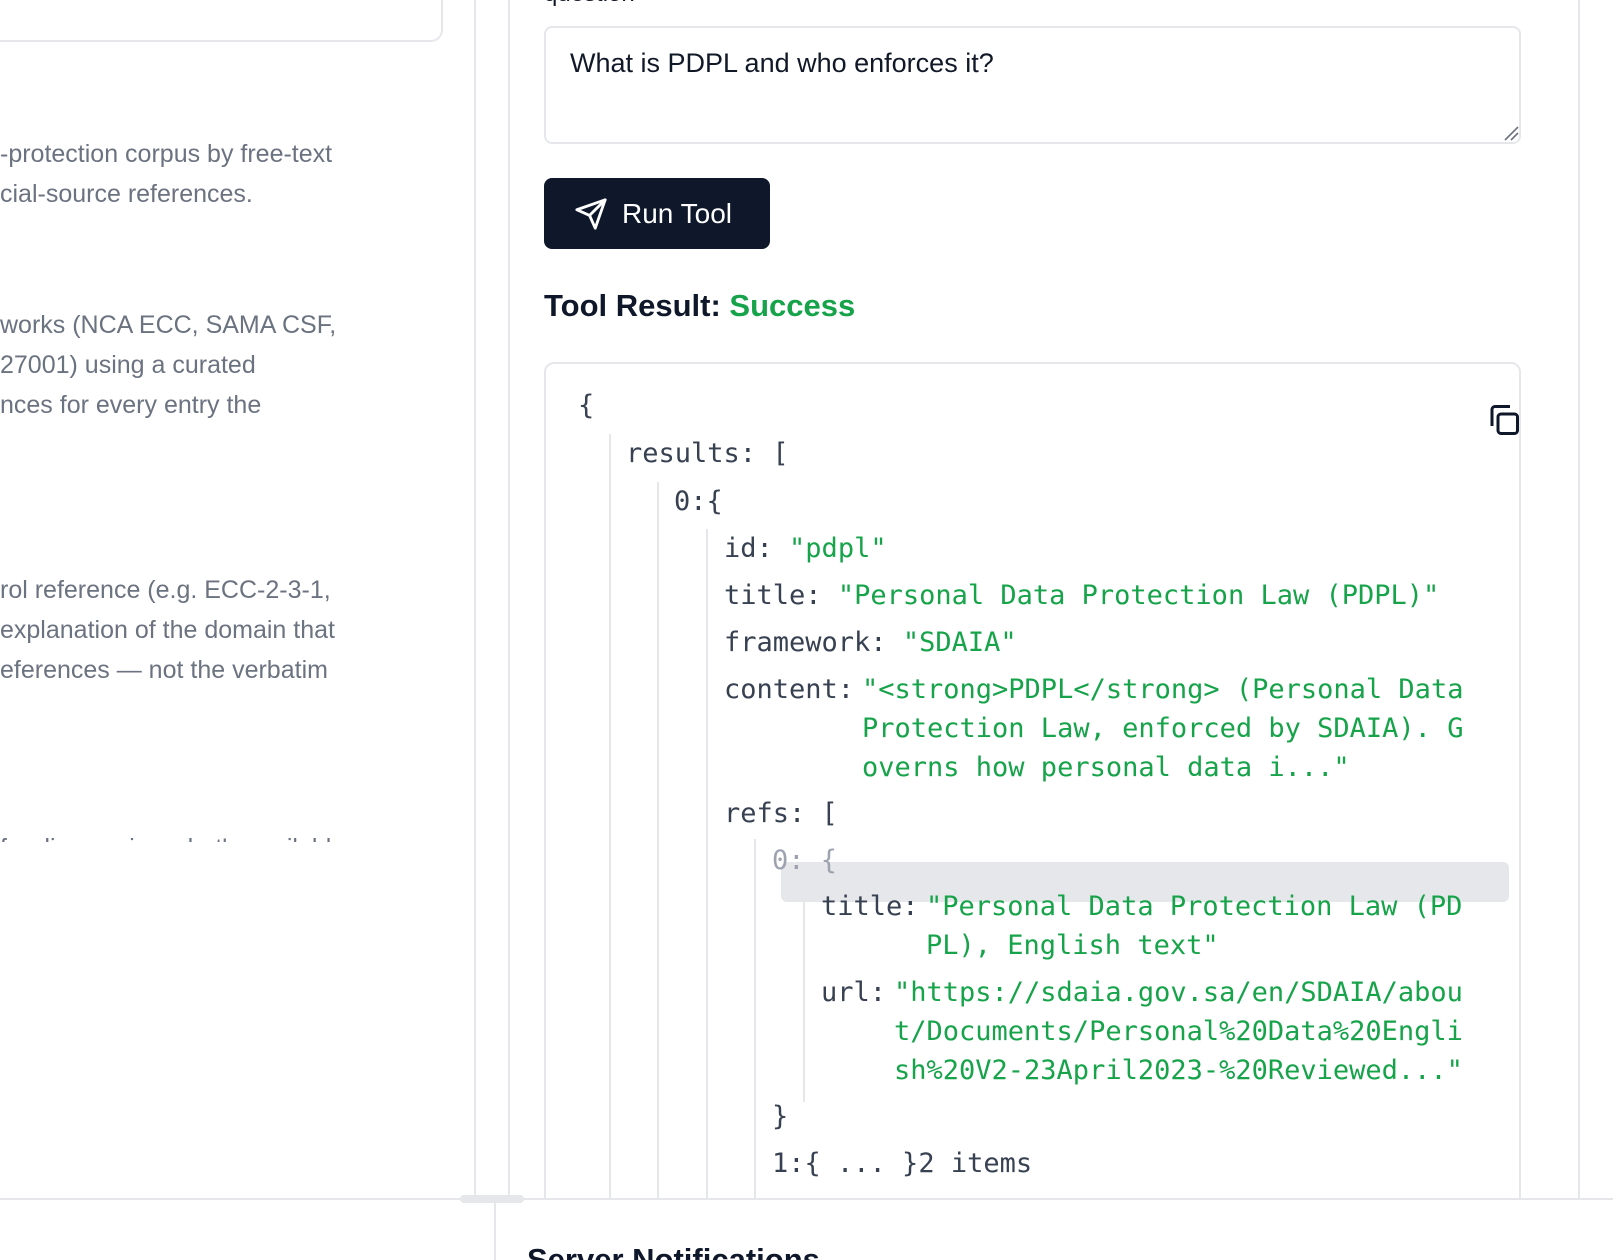 The image size is (1613, 1260). What do you see at coordinates (1178, 1031) in the screenshot?
I see `json-string-value: t/Documents/Personal%20Data%20Engli` at bounding box center [1178, 1031].